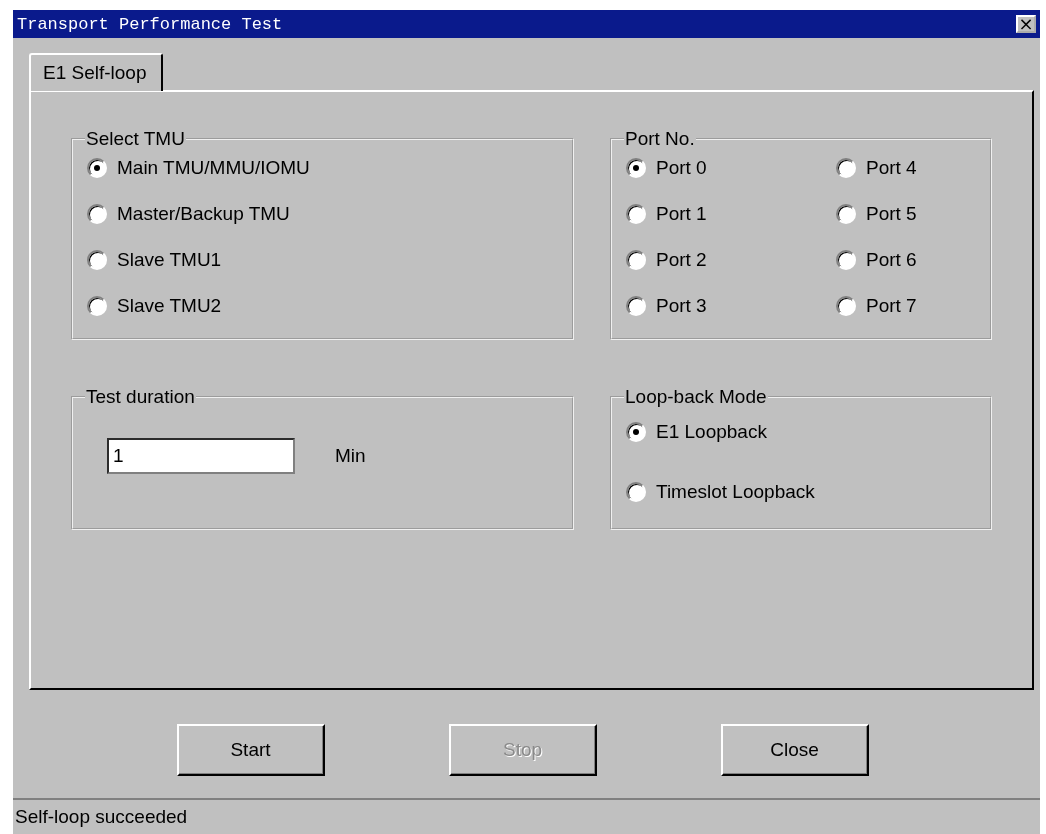 The width and height of the screenshot is (1046, 834). I want to click on radio-option: Main TMU/MMU/IOMU, so click(322, 168).